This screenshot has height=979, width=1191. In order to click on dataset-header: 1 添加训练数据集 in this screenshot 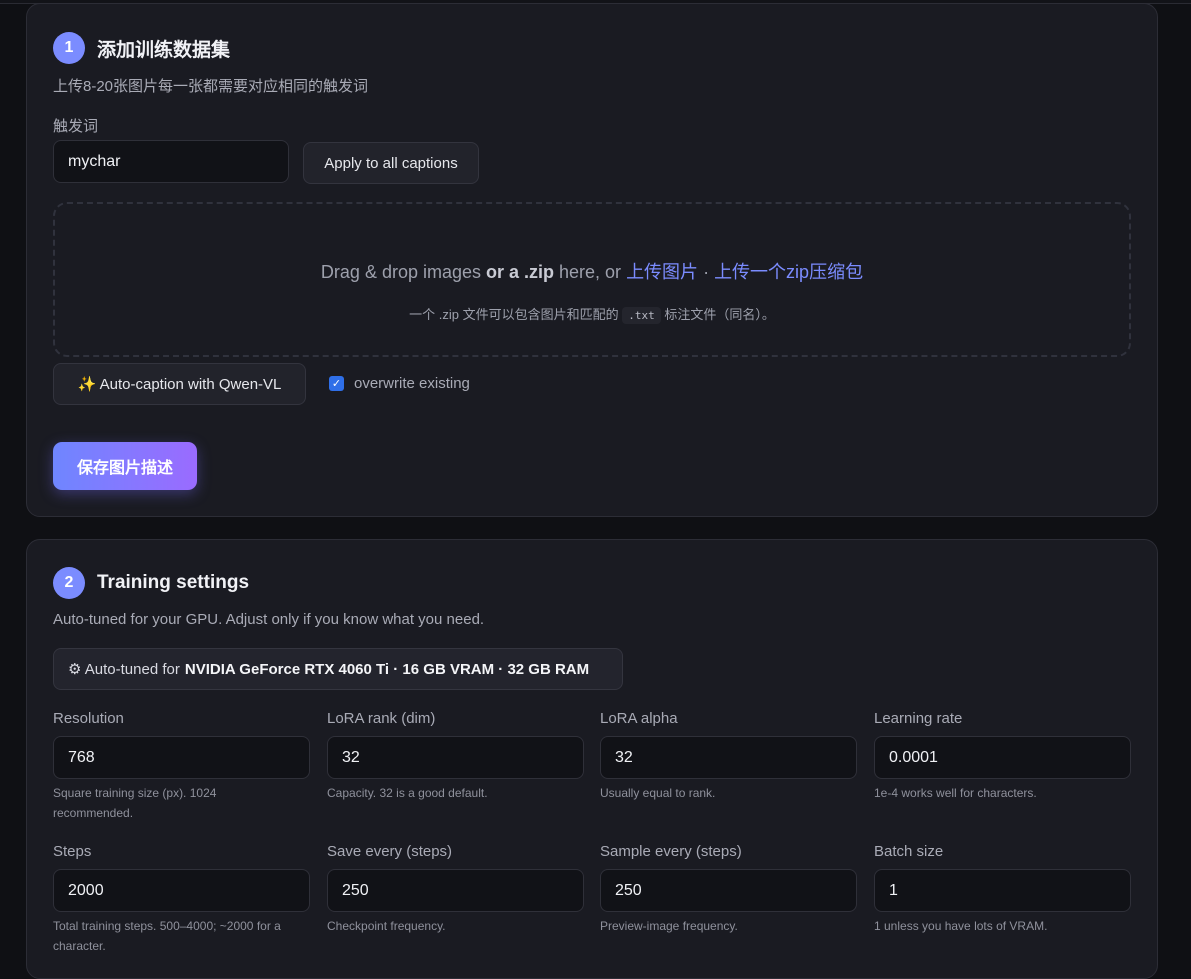, I will do `click(141, 48)`.